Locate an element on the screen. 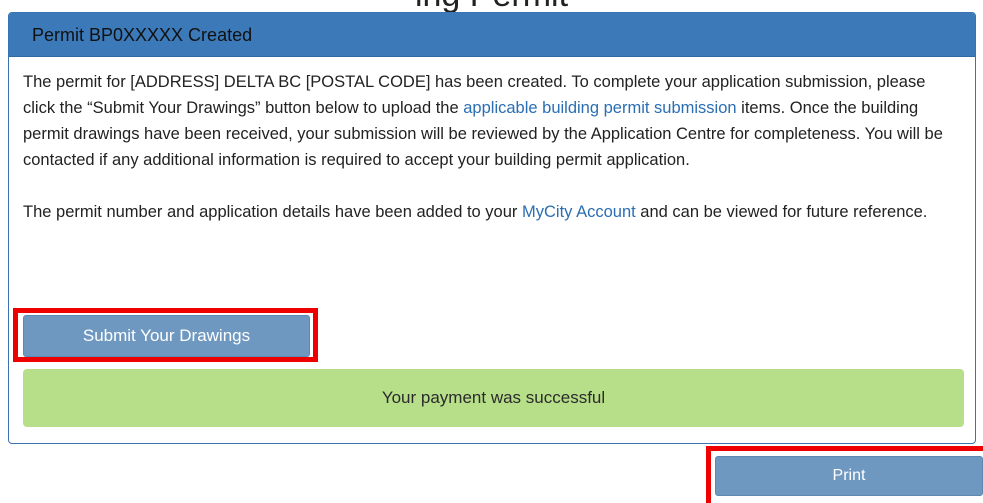 This screenshot has height=503, width=983. panel-title: Permit BP0XXXXX Created is located at coordinates (492, 35).